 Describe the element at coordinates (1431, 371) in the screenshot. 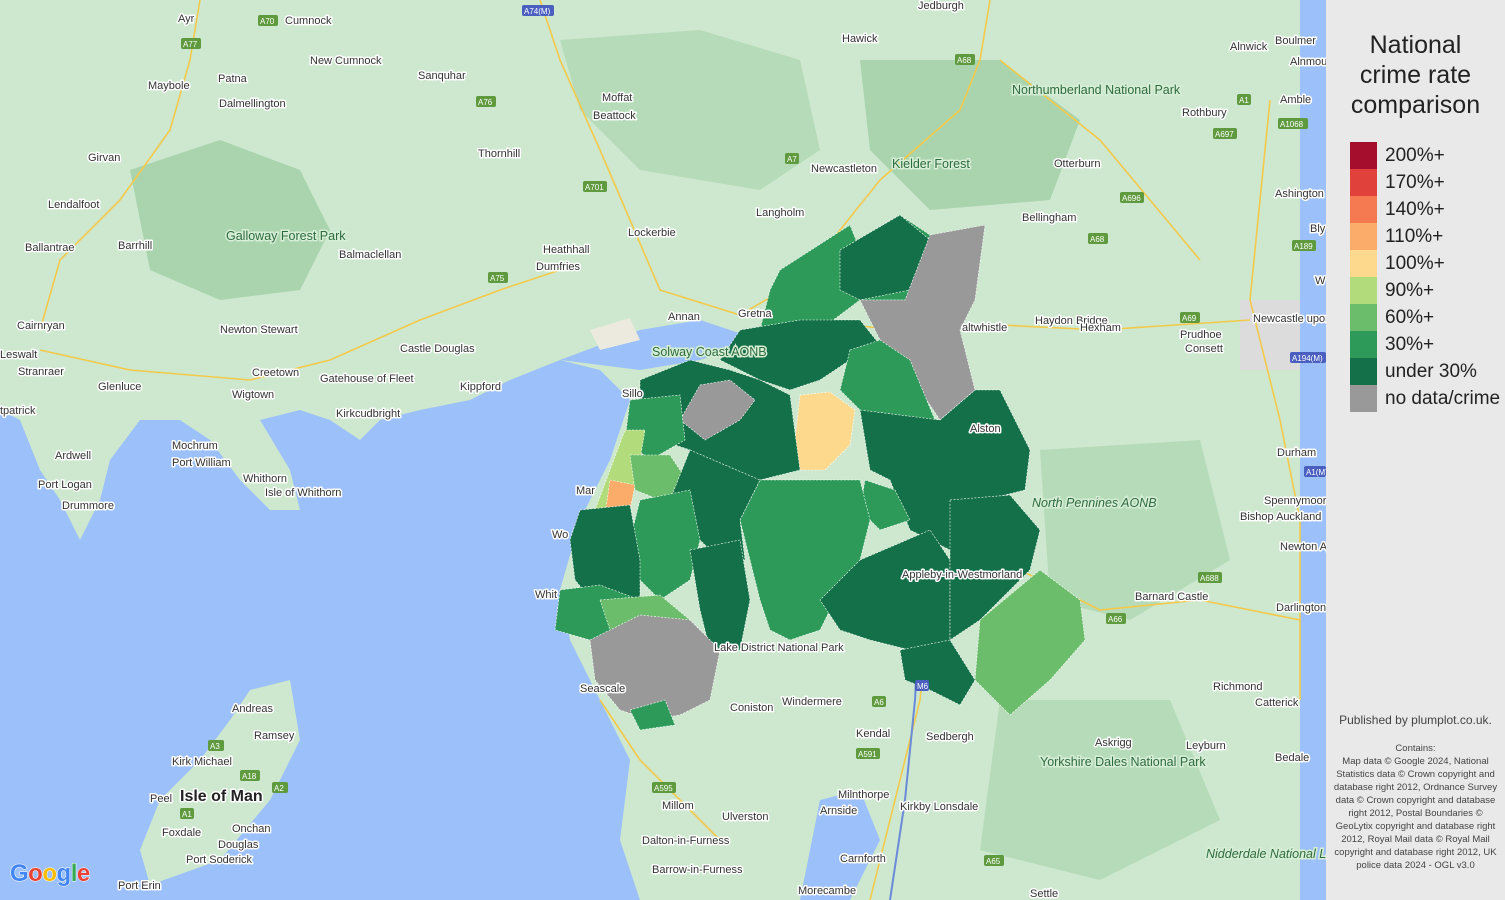

I see `legend-label: under 30%` at that location.